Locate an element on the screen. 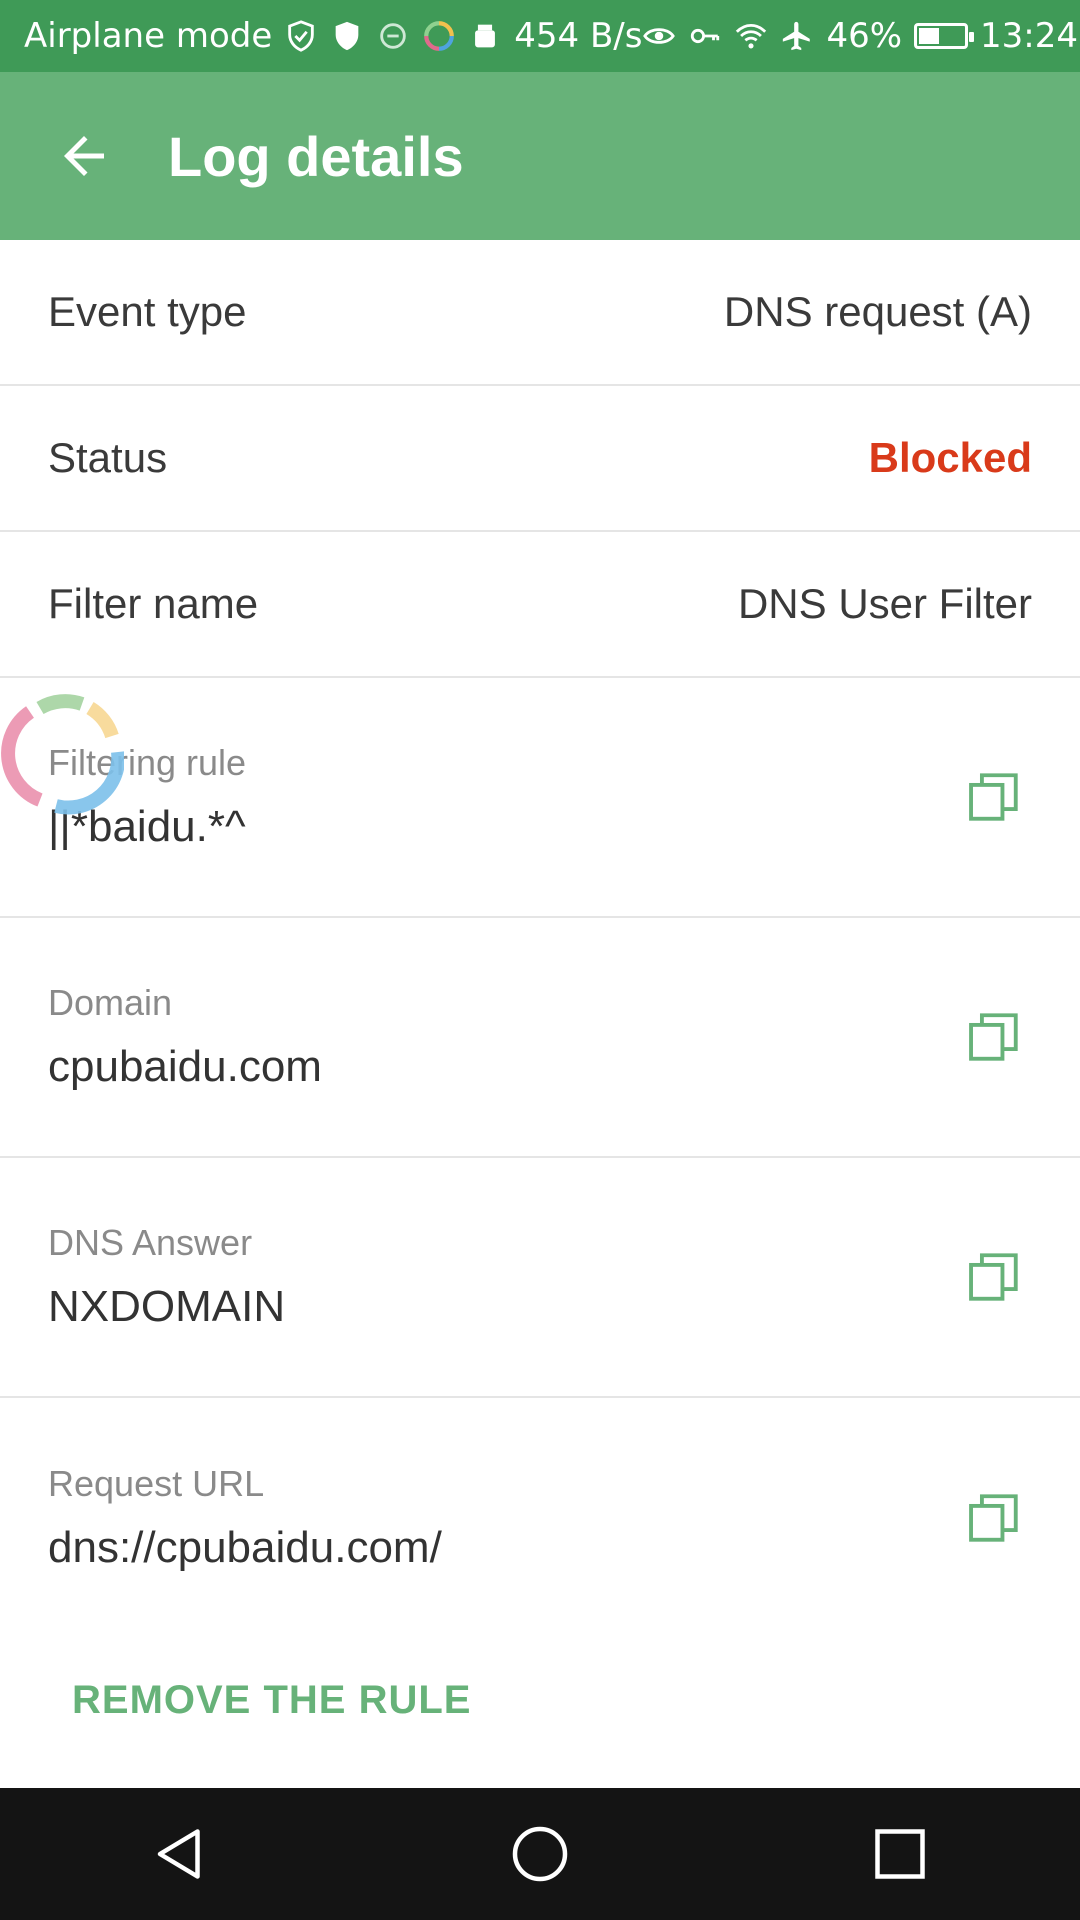  loading-spinner-icon is located at coordinates (62, 754).